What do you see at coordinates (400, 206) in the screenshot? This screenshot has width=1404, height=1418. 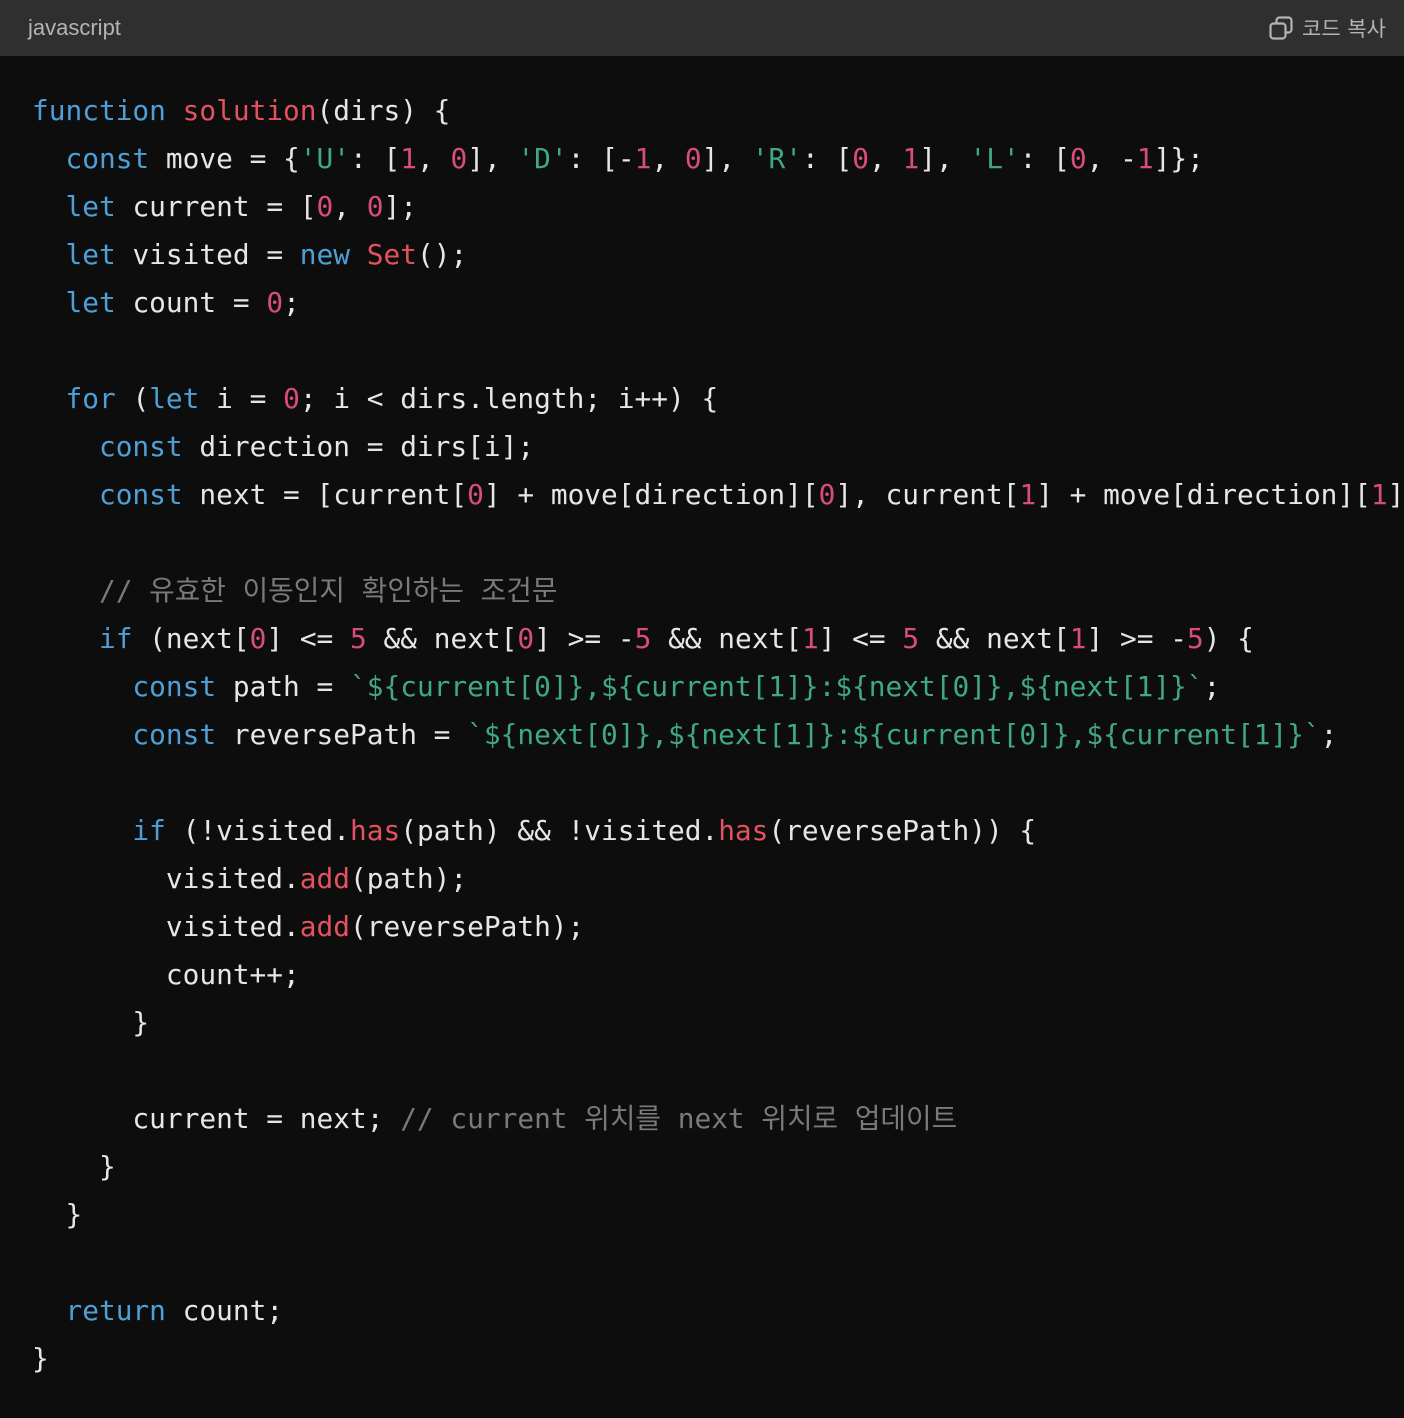 I see `code-text: ];` at bounding box center [400, 206].